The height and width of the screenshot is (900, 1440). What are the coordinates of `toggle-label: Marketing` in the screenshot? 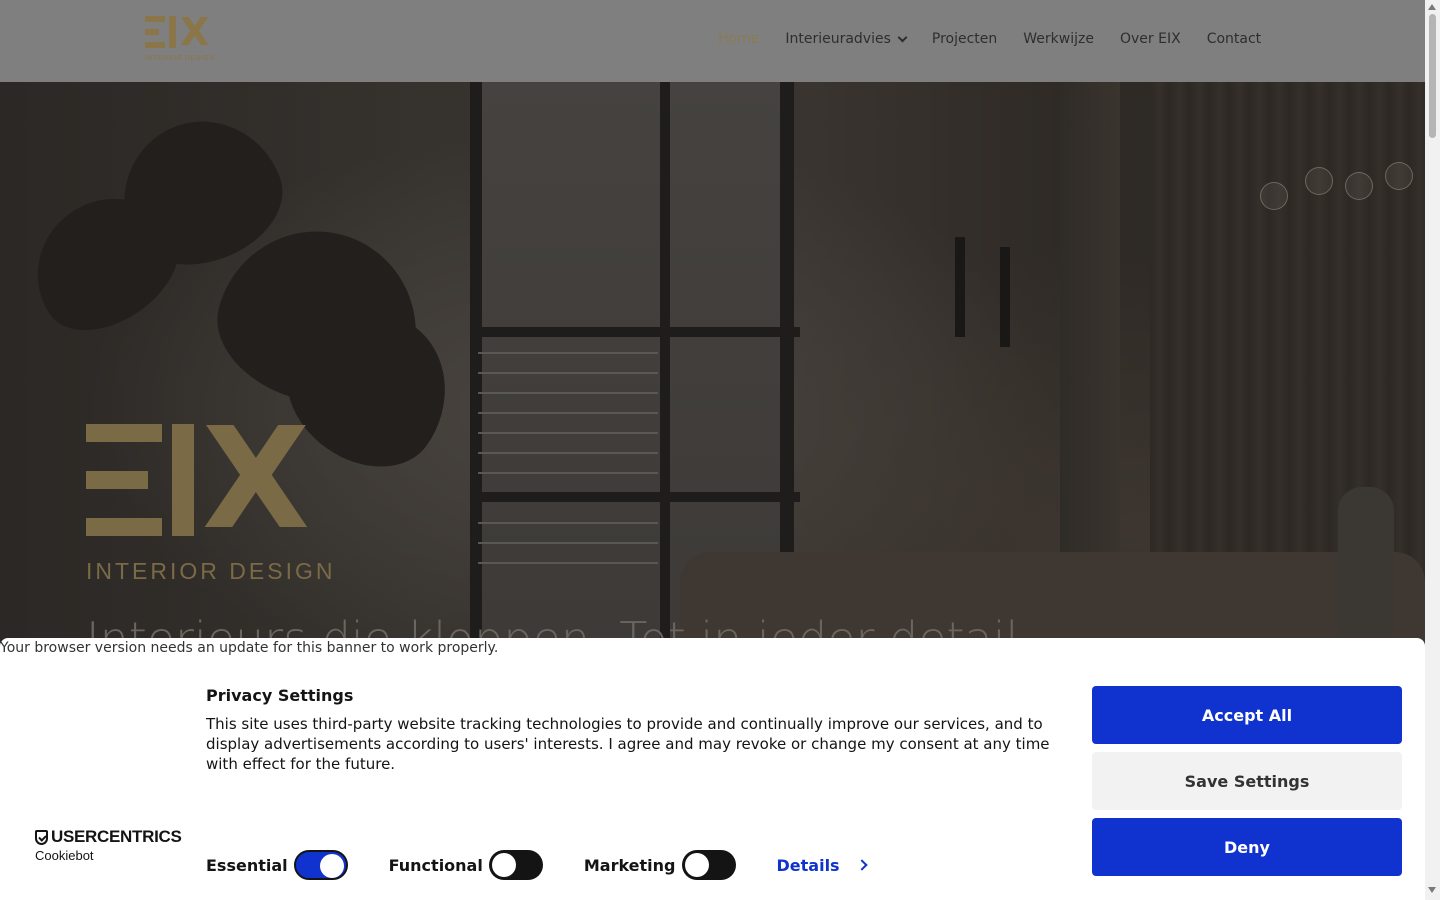 It's located at (629, 865).